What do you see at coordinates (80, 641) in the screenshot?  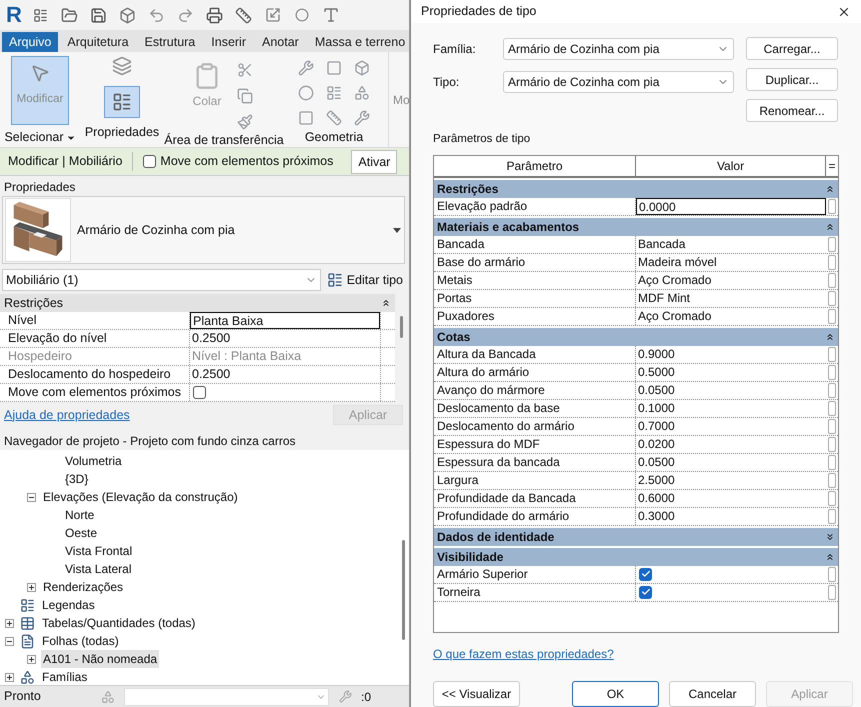 I see `tree-item: Folhas (todas)` at bounding box center [80, 641].